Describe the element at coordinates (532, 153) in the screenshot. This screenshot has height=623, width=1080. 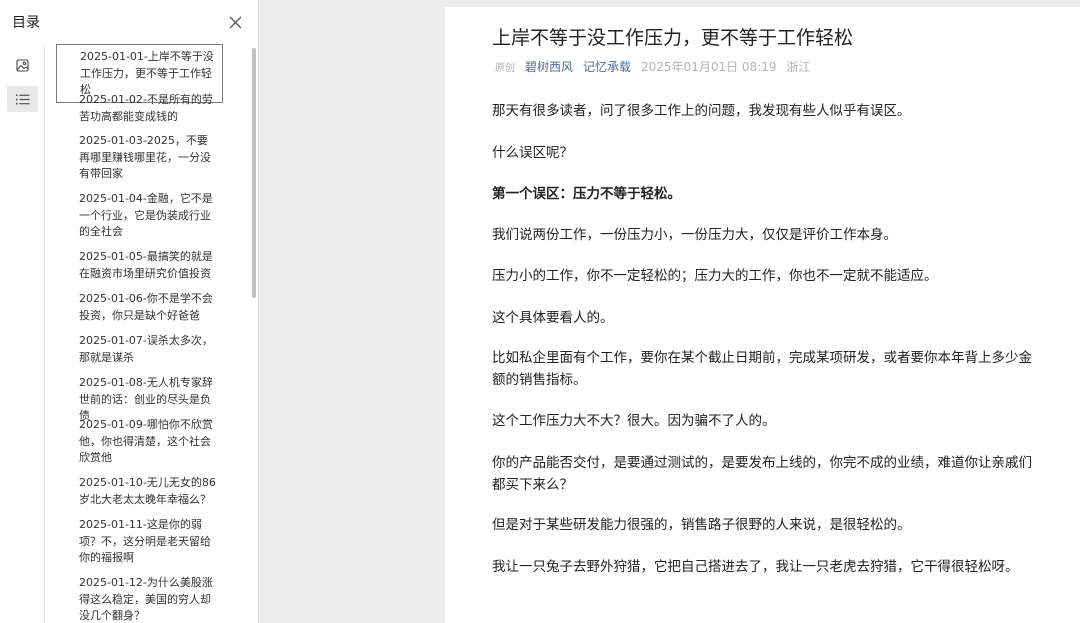
I see `paragraph: 什么误区呢？` at that location.